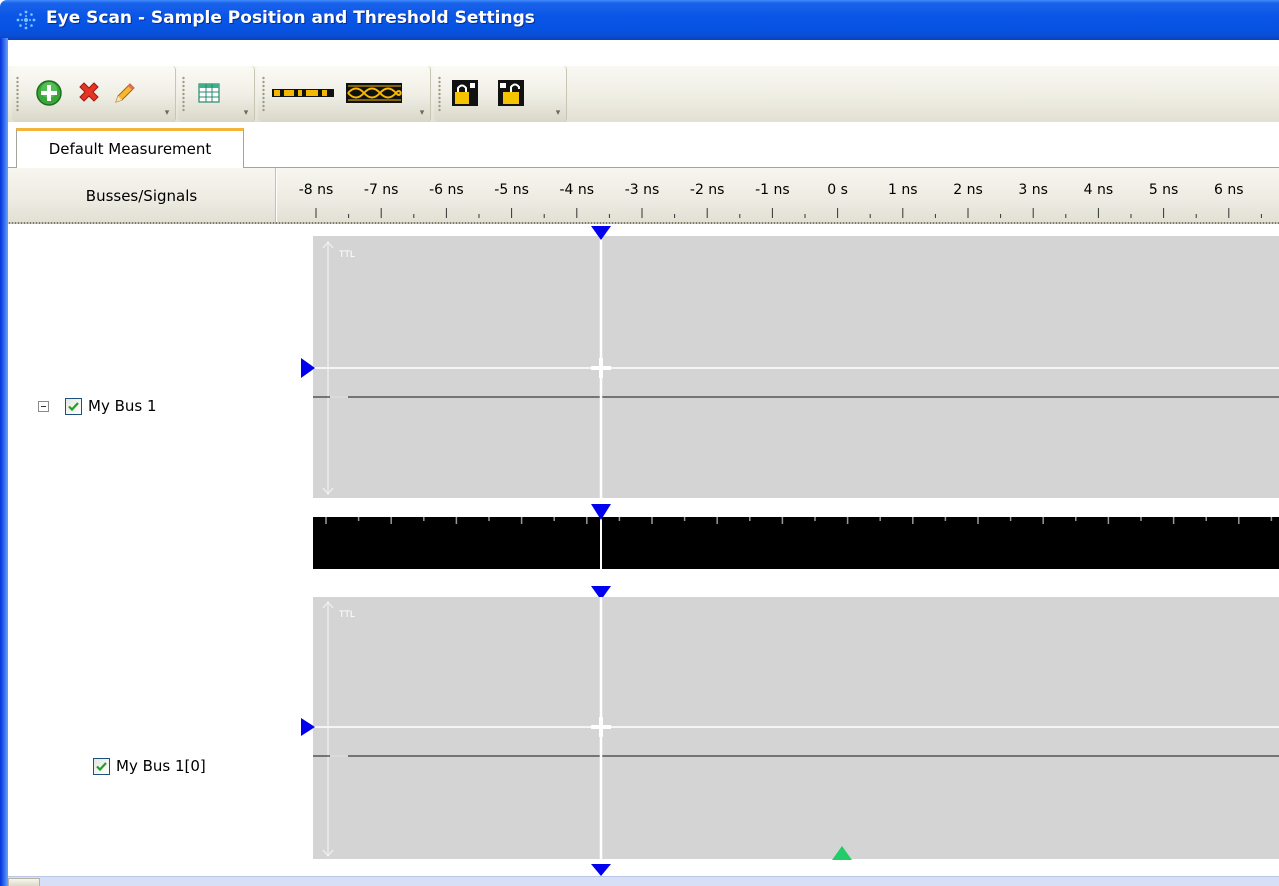 This screenshot has height=886, width=1279. Describe the element at coordinates (161, 766) in the screenshot. I see `signal-label: My Bus 1[0]` at that location.